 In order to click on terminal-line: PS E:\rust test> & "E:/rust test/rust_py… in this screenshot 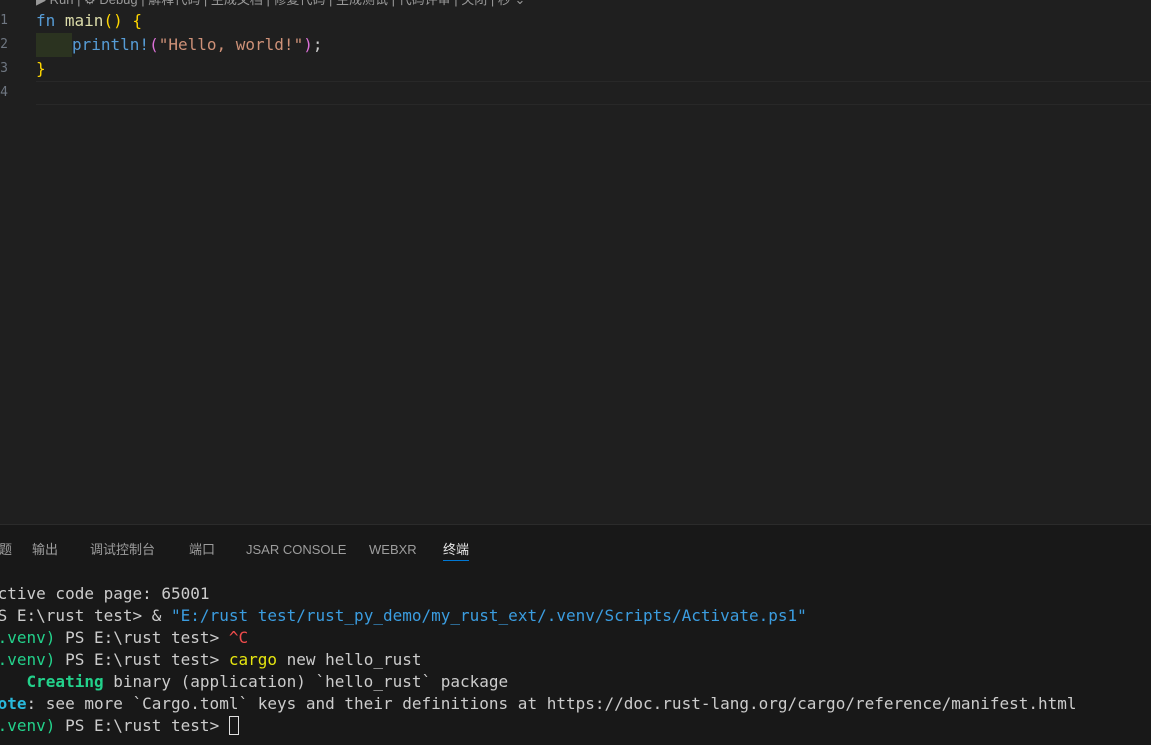, I will do `click(575, 616)`.